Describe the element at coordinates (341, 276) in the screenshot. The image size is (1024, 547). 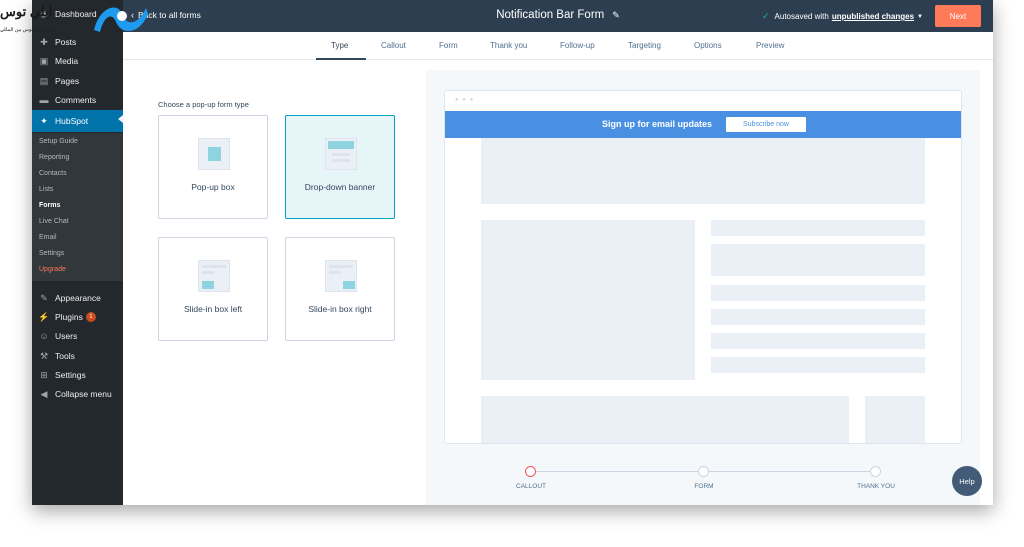
I see `slide-in-right-thumbnail` at that location.